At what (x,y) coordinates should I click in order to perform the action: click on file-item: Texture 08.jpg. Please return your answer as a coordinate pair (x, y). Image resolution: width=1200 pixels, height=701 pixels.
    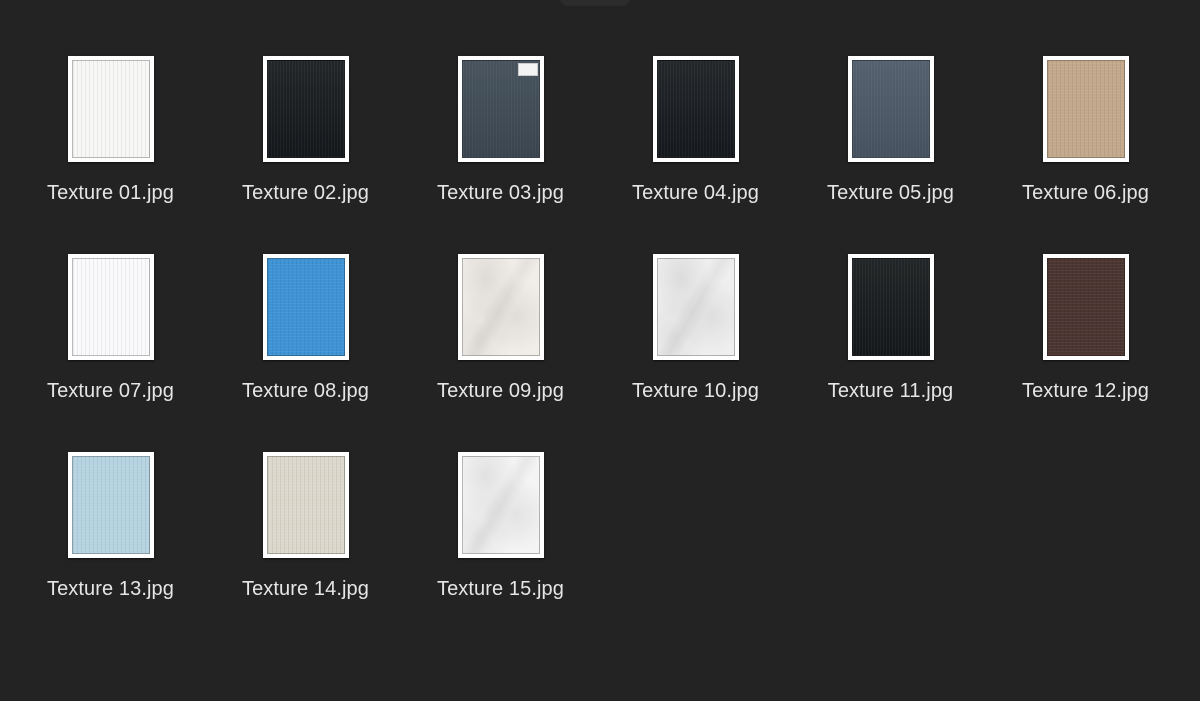
    Looking at the image, I should click on (305, 353).